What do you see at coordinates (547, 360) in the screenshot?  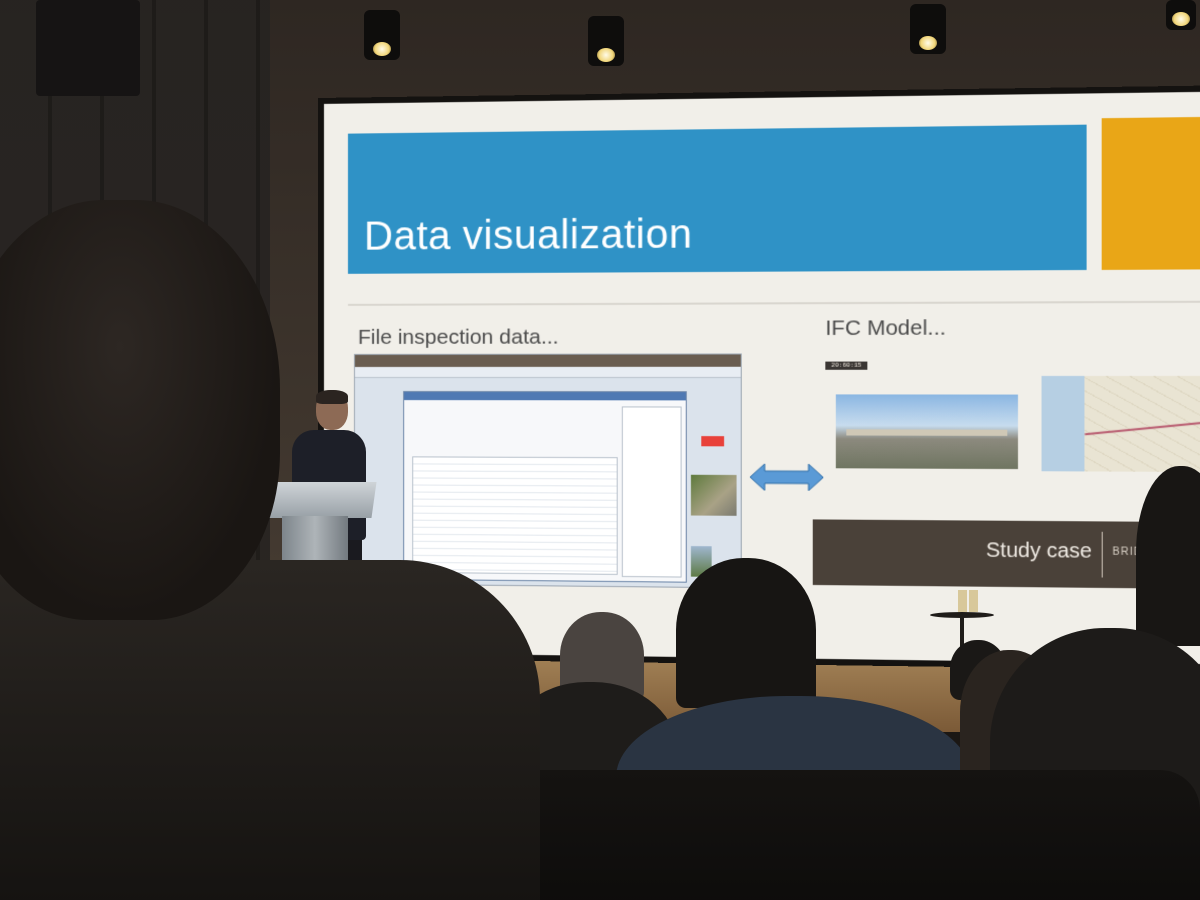 I see `window-titlebar` at bounding box center [547, 360].